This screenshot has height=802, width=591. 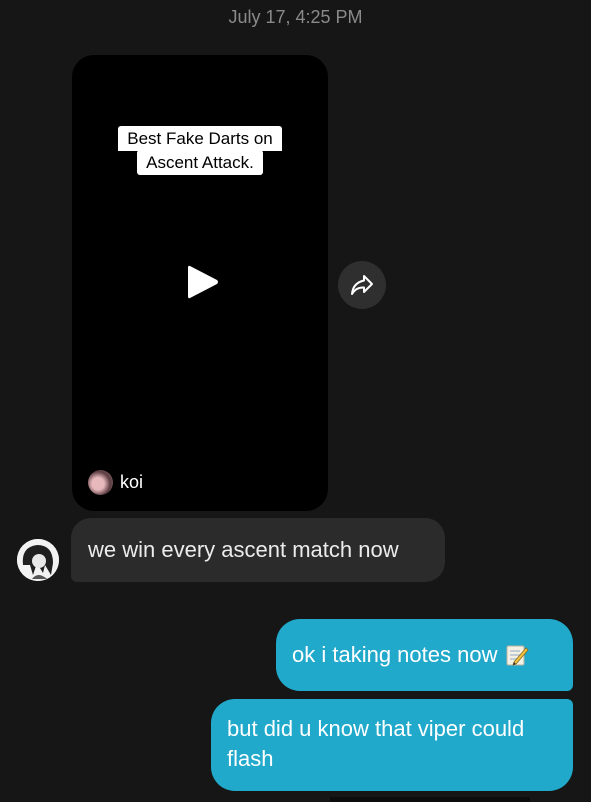 What do you see at coordinates (430, 799) in the screenshot?
I see `next-message-edge` at bounding box center [430, 799].